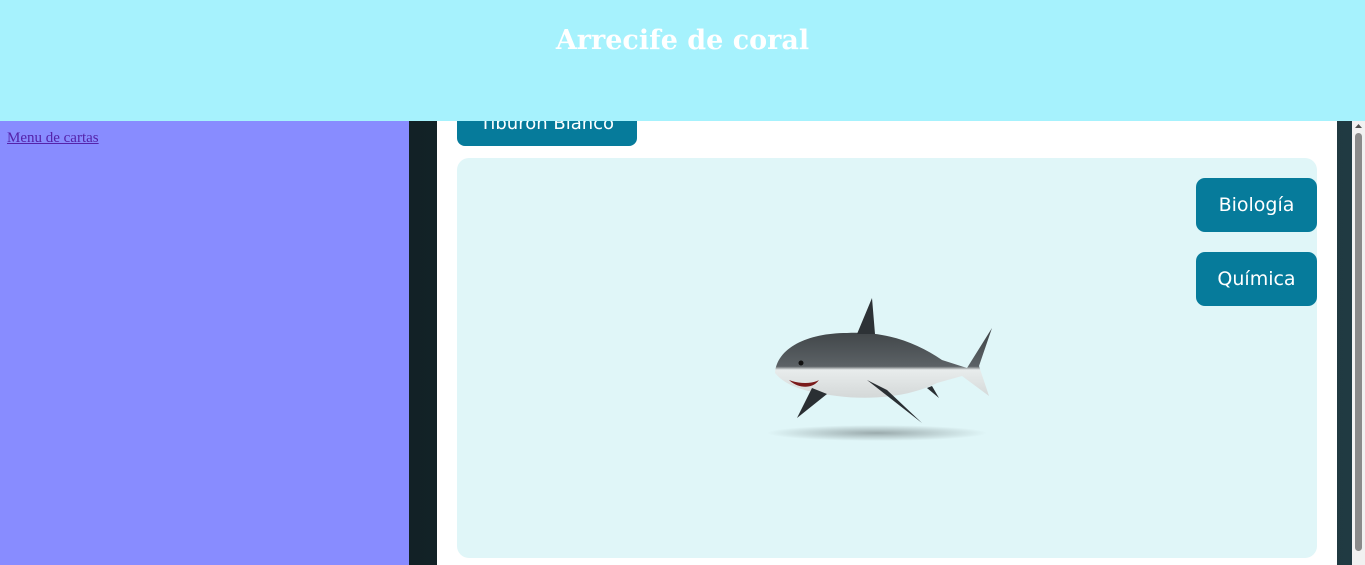 This screenshot has width=1365, height=565. Describe the element at coordinates (1358, 126) in the screenshot. I see `scroll-up-arrow-icon` at that location.